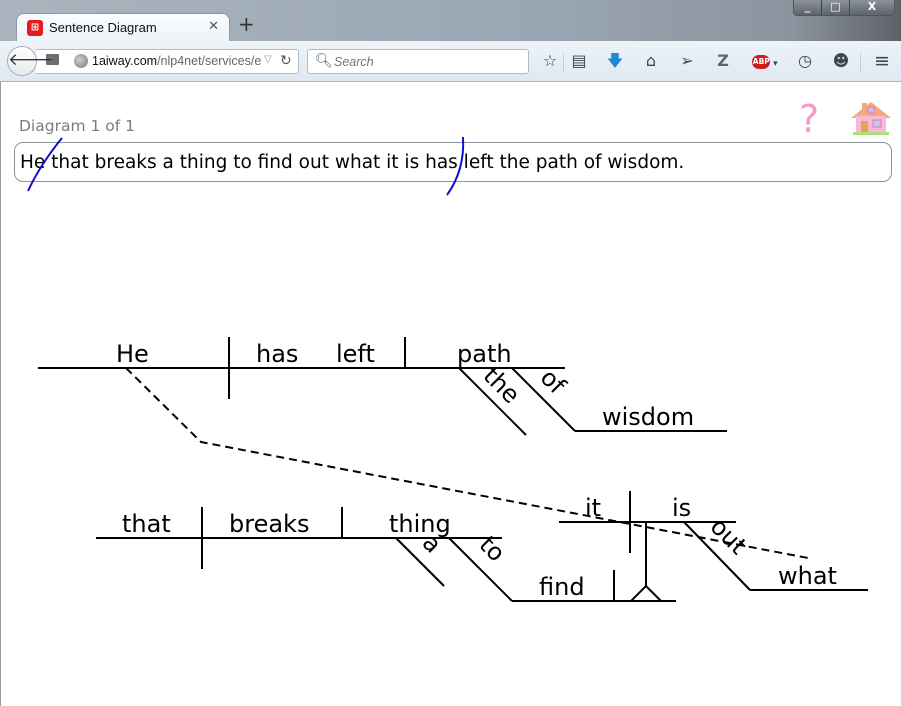 The image size is (901, 706). Describe the element at coordinates (132, 354) in the screenshot. I see `word-he: He` at that location.